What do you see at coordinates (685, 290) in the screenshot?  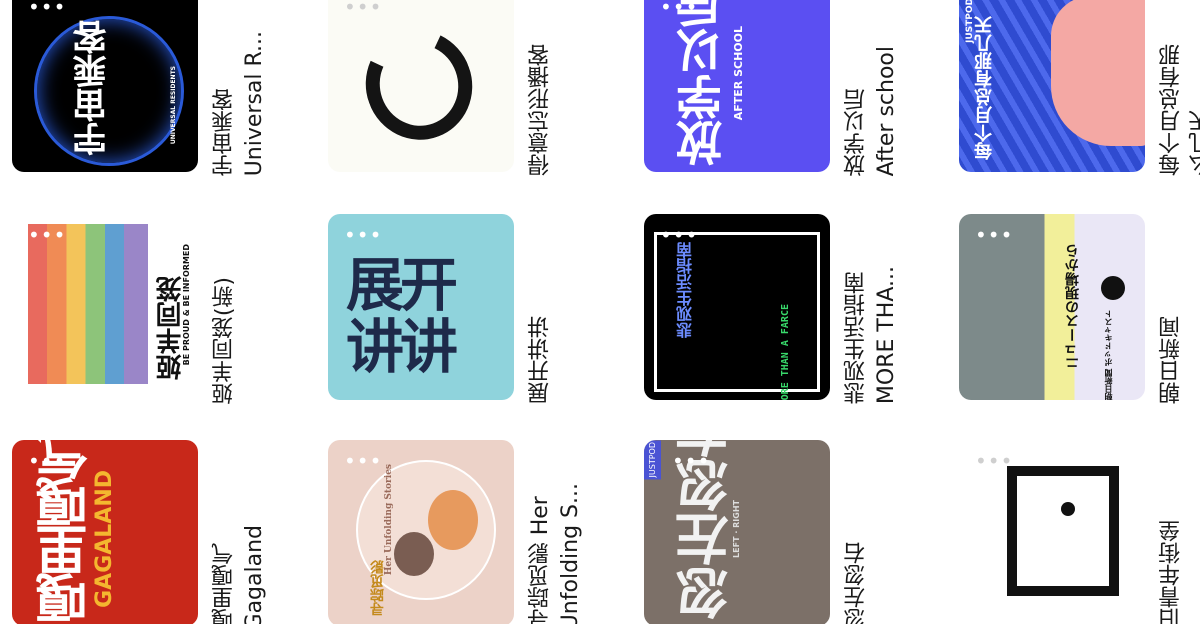 I see `cover-text: 悲观生活指南` at bounding box center [685, 290].